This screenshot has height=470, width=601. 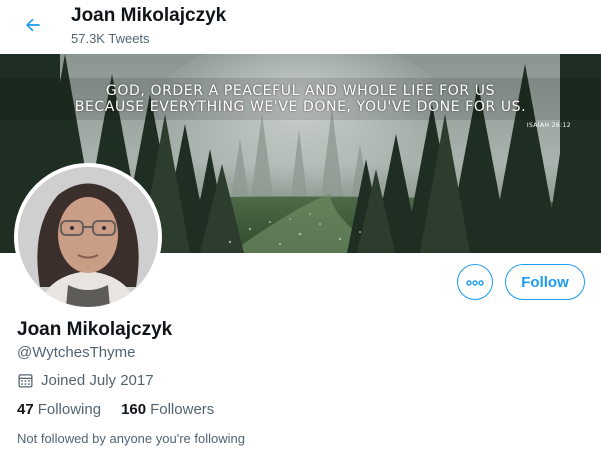 What do you see at coordinates (97, 380) in the screenshot?
I see `joined-date-text: Joined July 2017` at bounding box center [97, 380].